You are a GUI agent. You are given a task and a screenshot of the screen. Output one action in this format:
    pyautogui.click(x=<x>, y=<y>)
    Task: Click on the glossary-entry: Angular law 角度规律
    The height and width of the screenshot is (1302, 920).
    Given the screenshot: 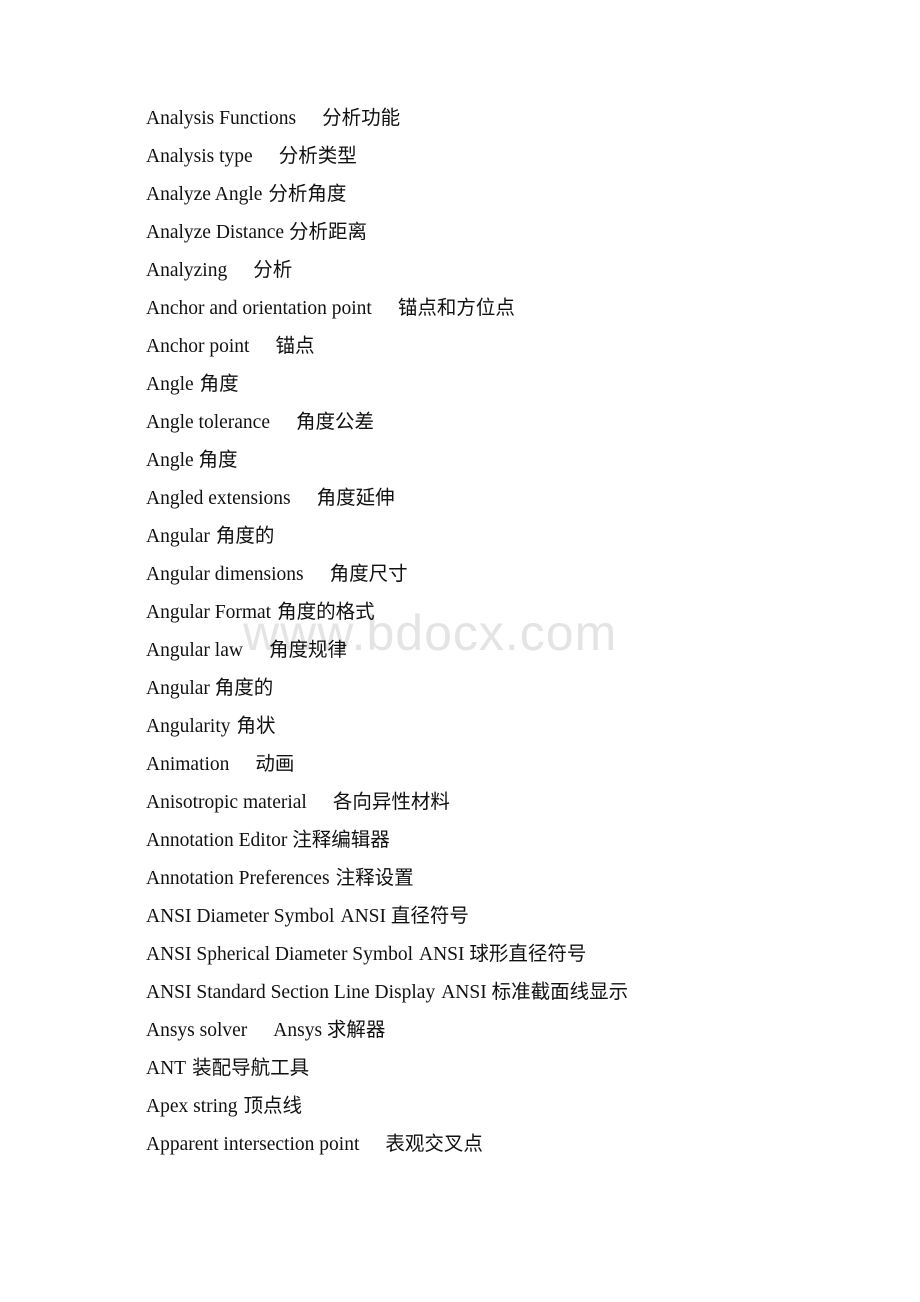 What is the action you would take?
    pyautogui.click(x=513, y=651)
    